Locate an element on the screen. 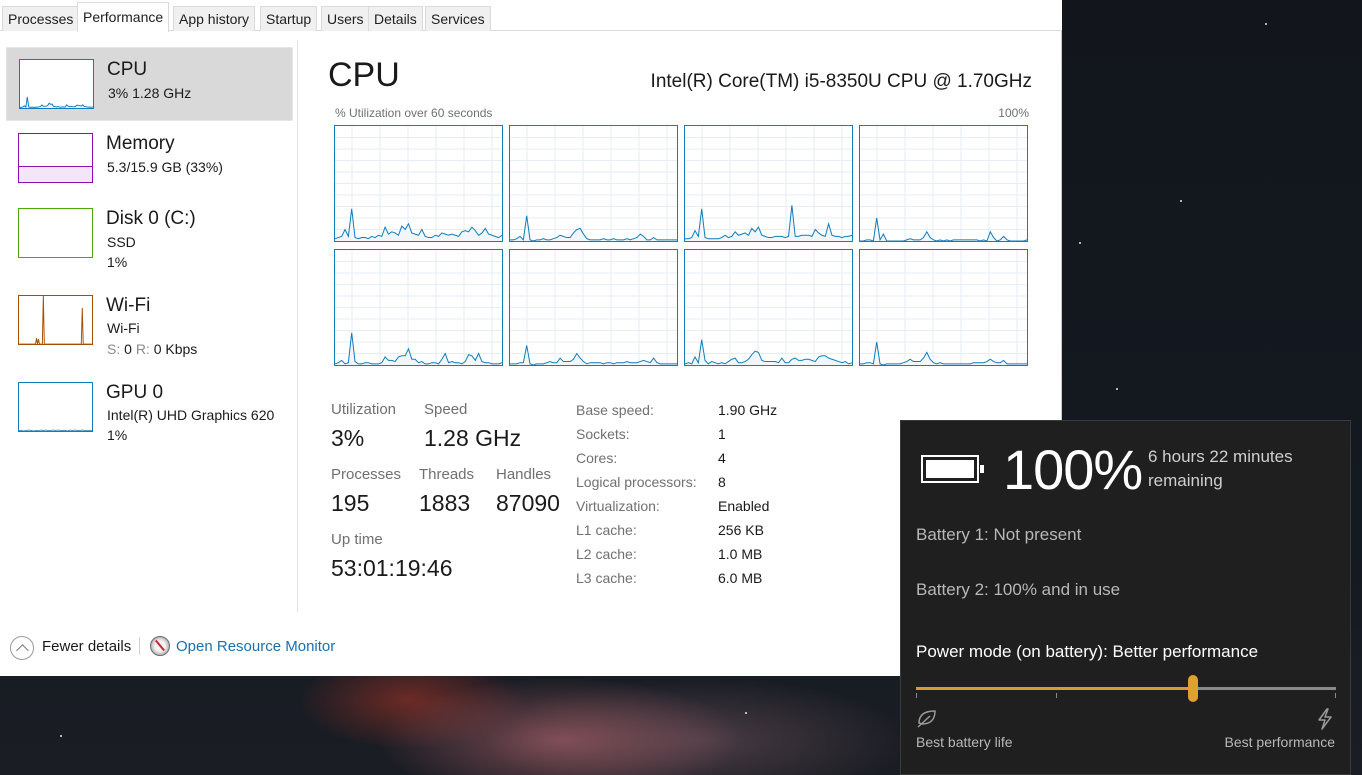 The image size is (1362, 775). wifi-thumbnail-graph is located at coordinates (55, 320).